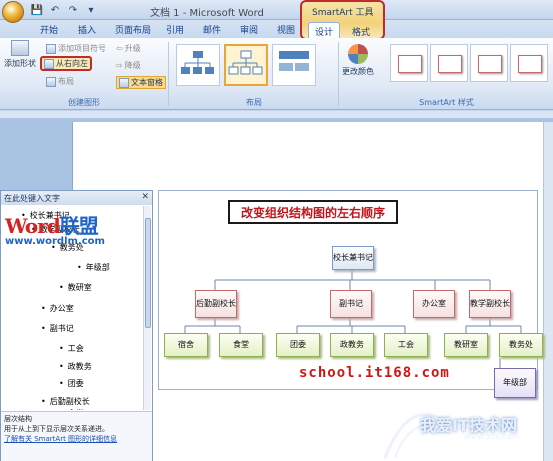 This screenshot has height=461, width=553. Describe the element at coordinates (353, 325) in the screenshot. I see `connector-lines` at that location.